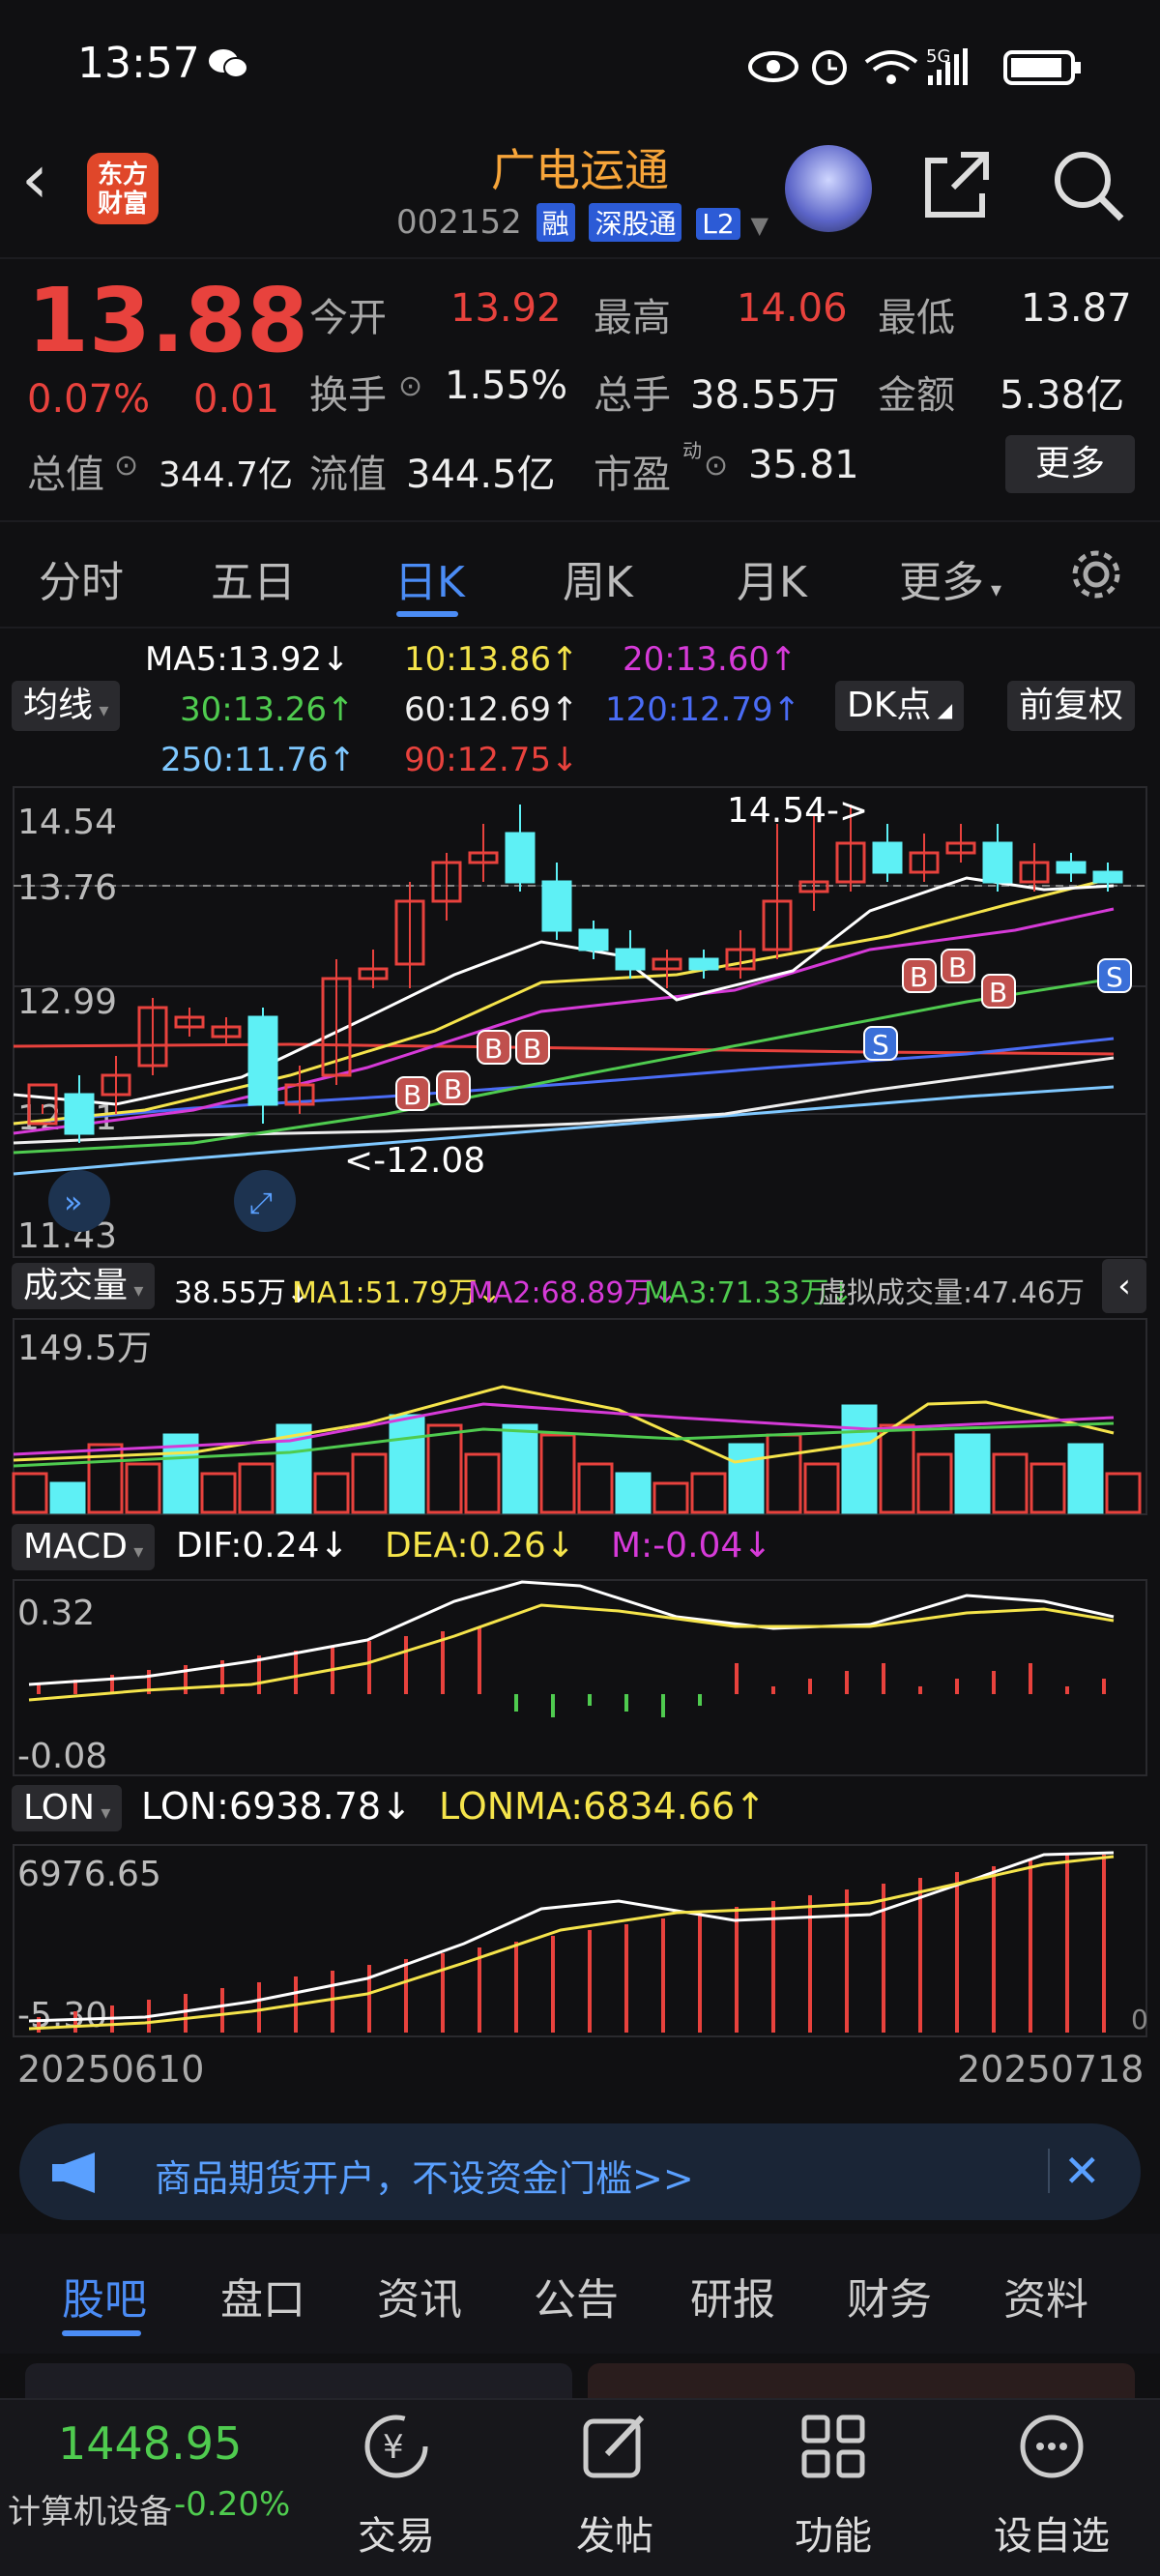 The height and width of the screenshot is (2576, 1160). I want to click on macd-bottom-label: -0.08, so click(62, 1756).